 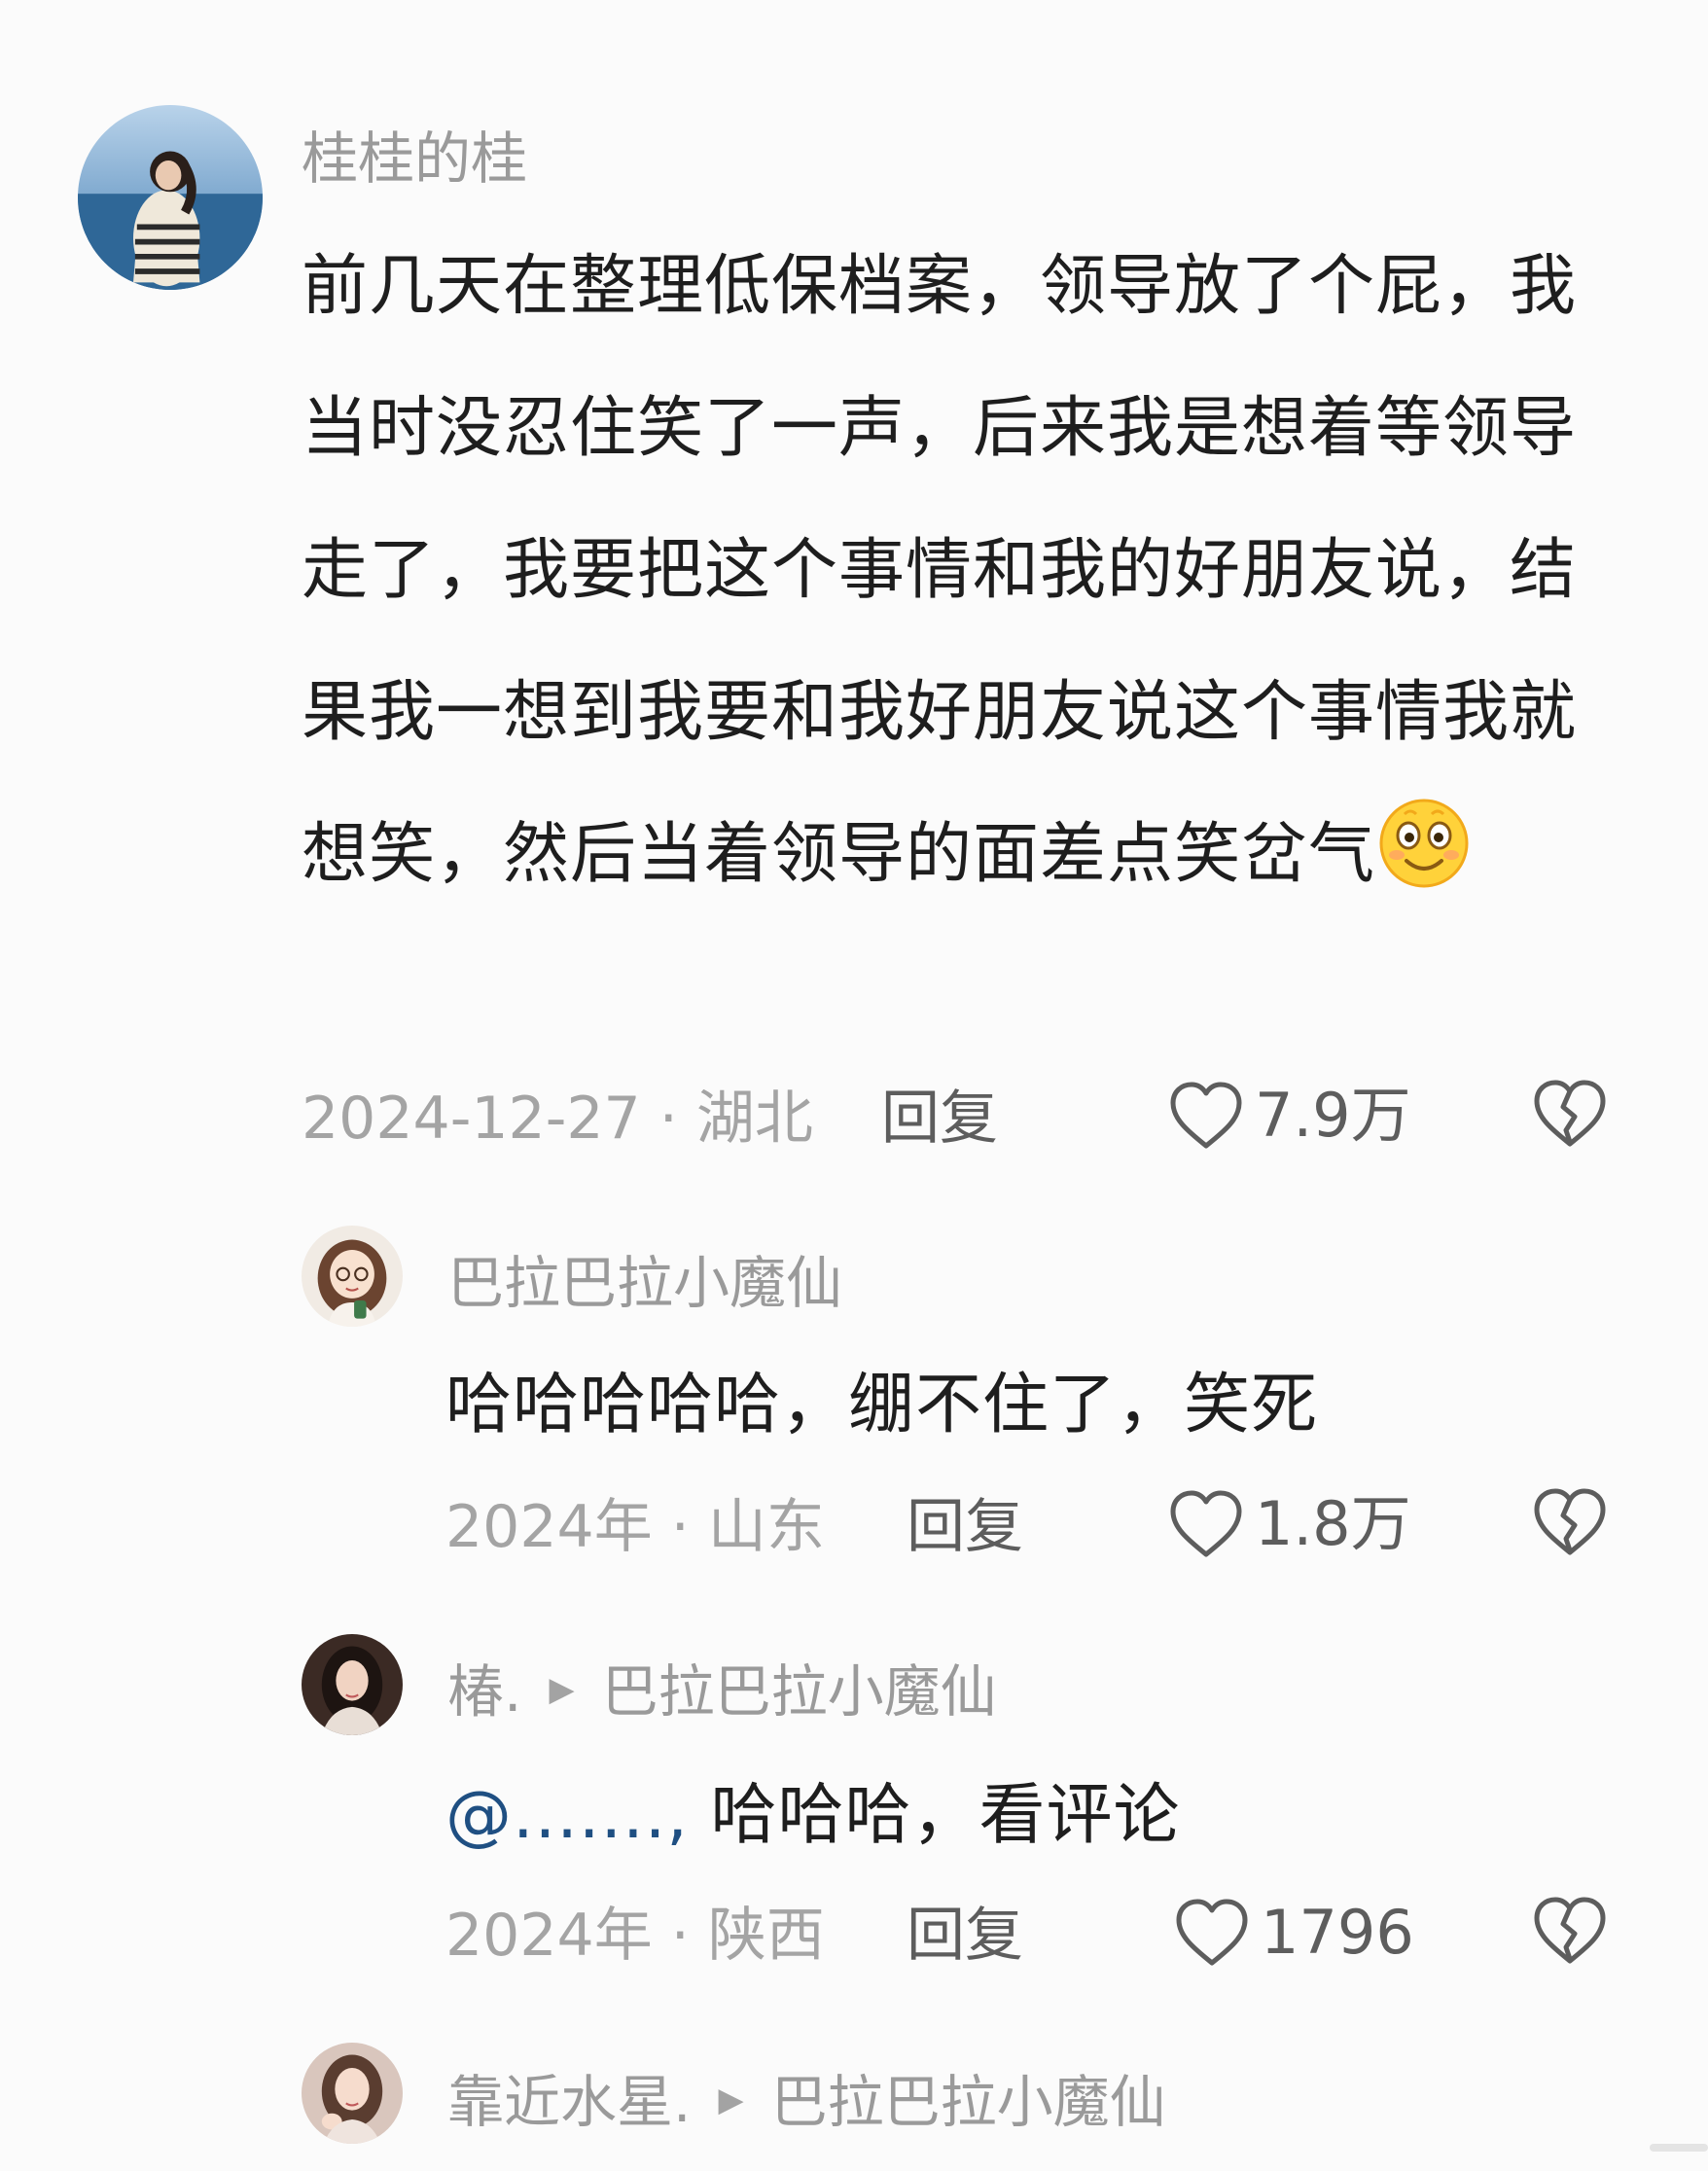 What do you see at coordinates (1424, 841) in the screenshot?
I see `grinning-face-emoji-icon` at bounding box center [1424, 841].